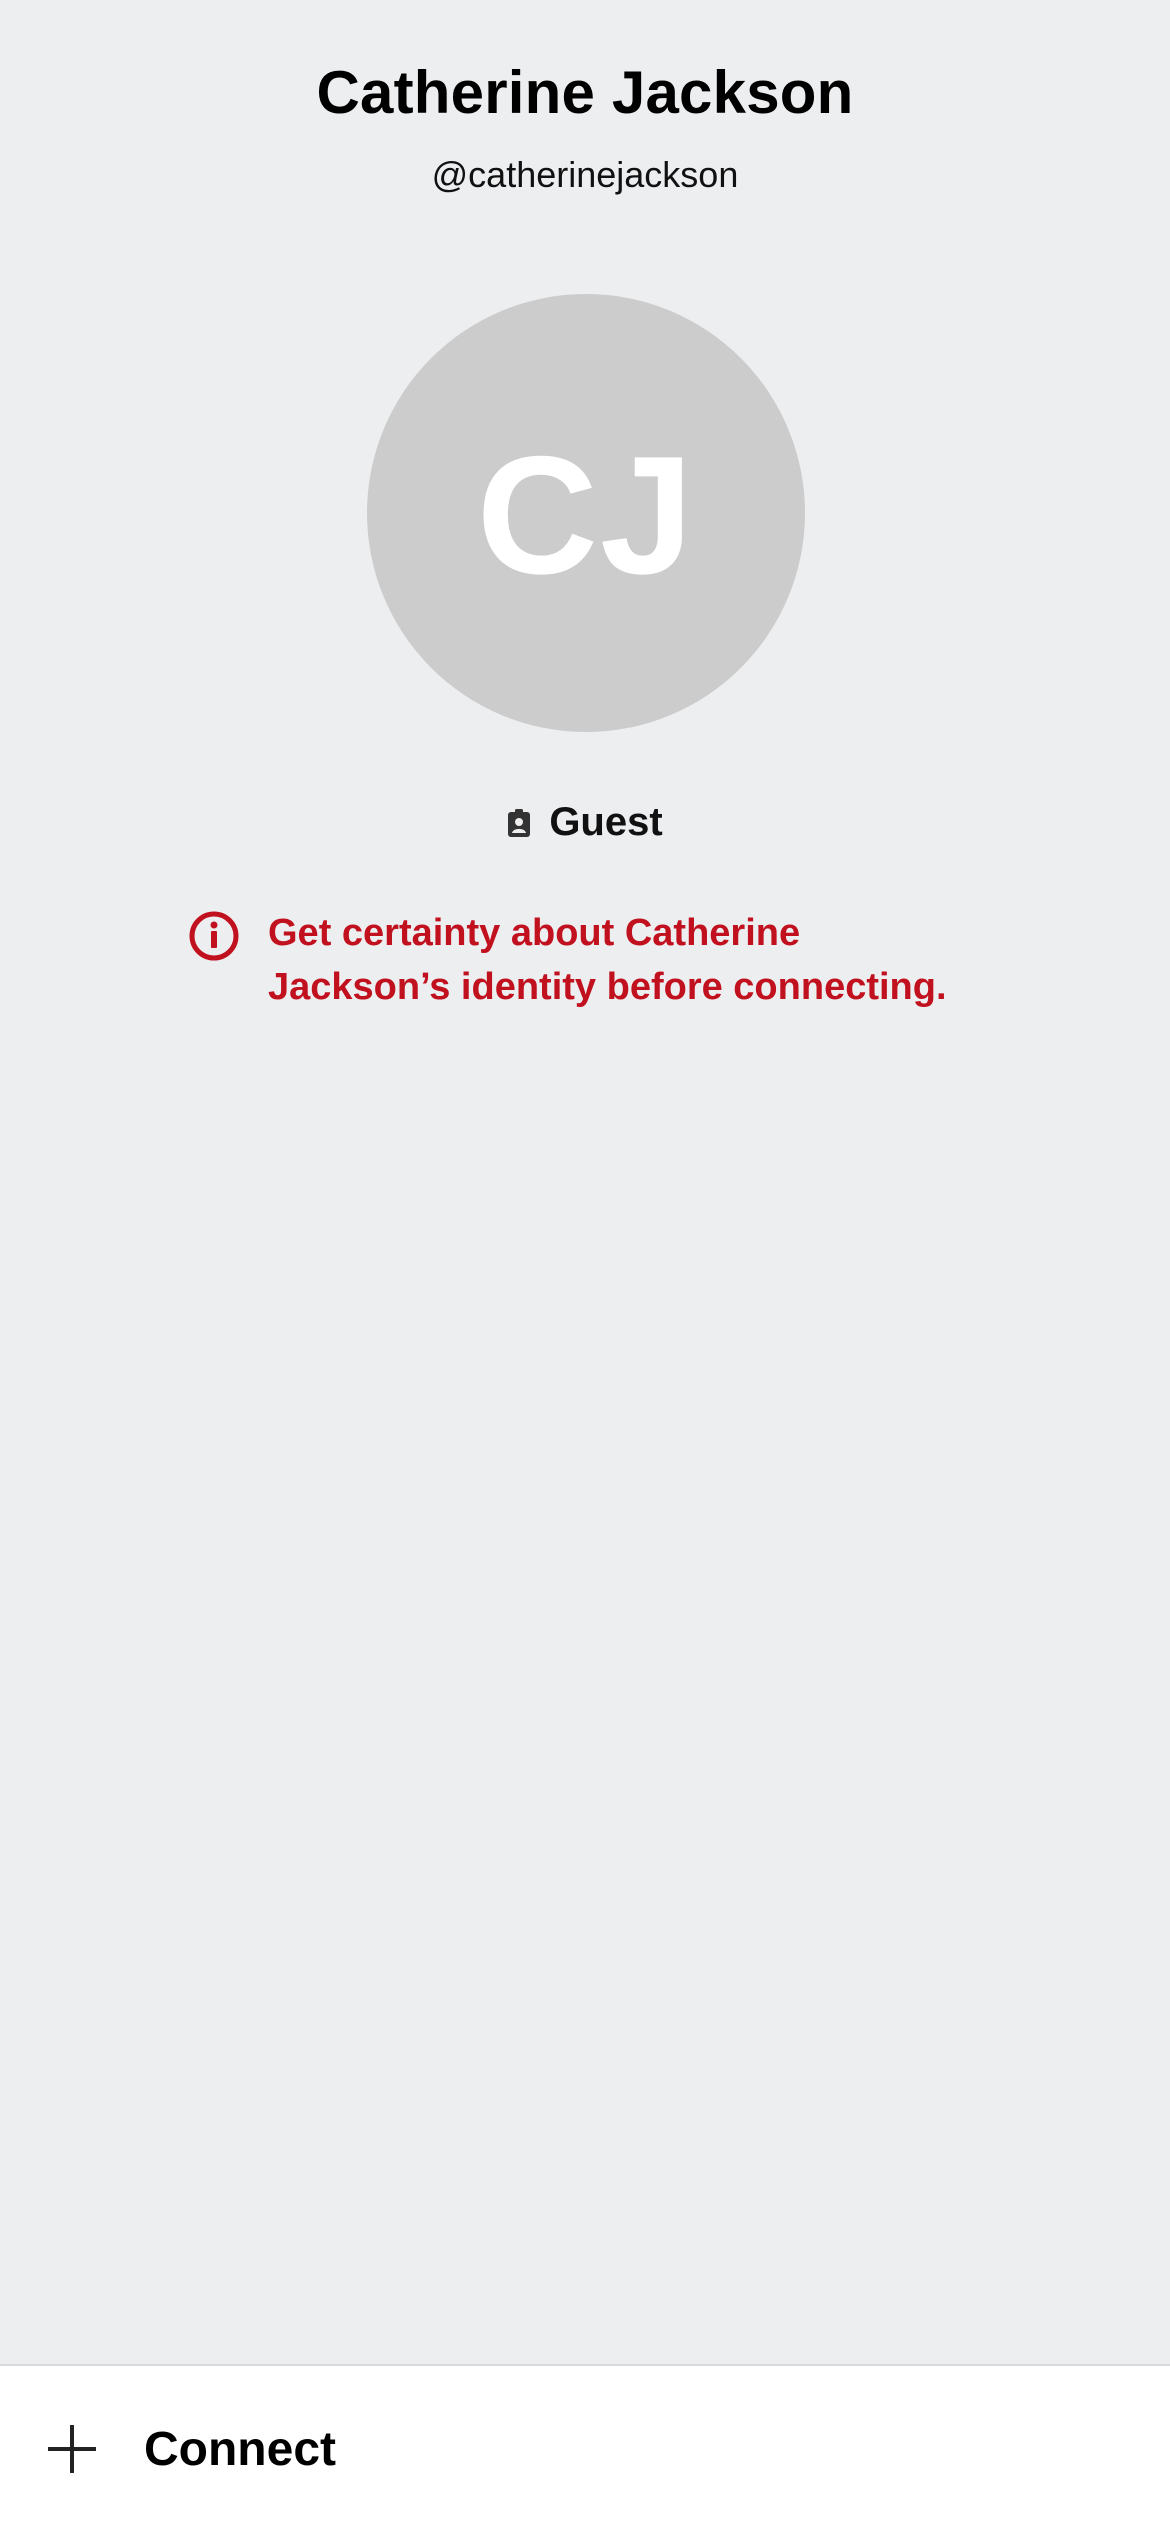  What do you see at coordinates (72, 2449) in the screenshot?
I see `plus-icon` at bounding box center [72, 2449].